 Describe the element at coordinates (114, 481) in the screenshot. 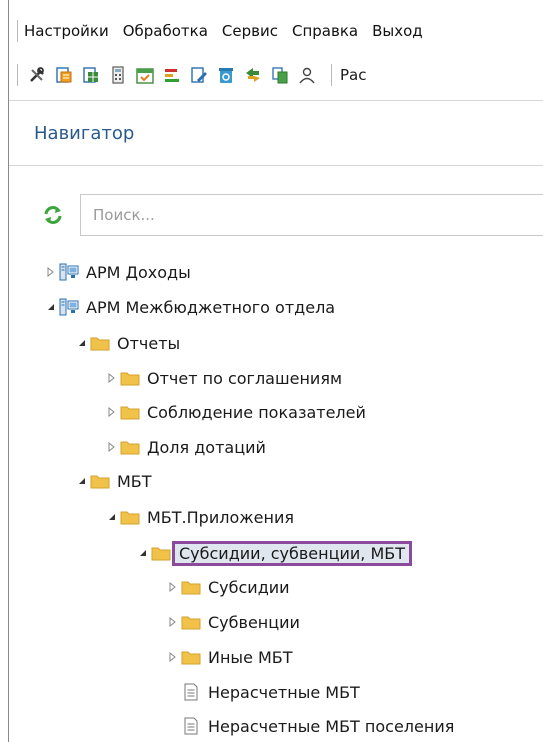

I see `tree-item: МБТ` at that location.